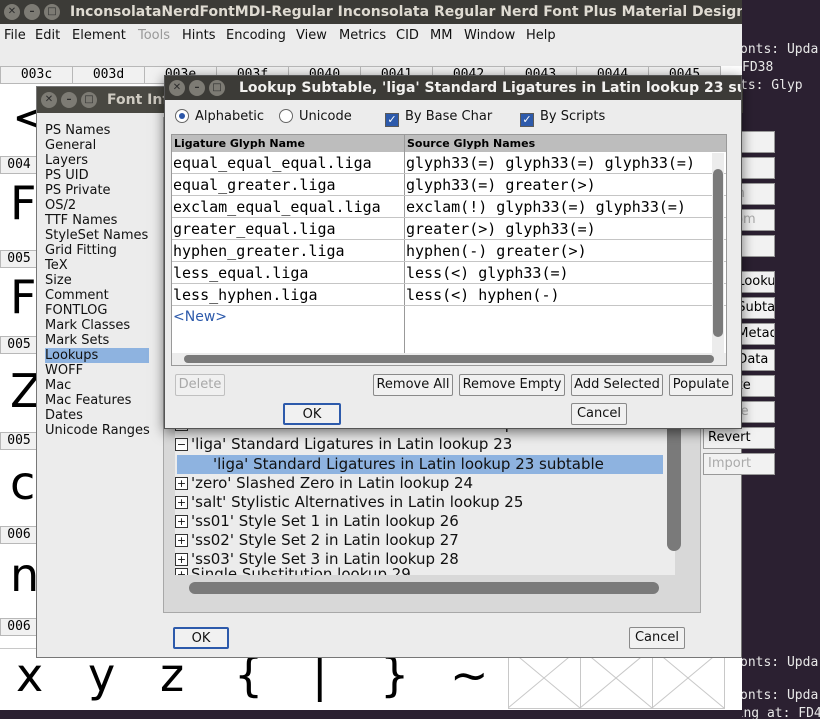 This screenshot has height=719, width=820. I want to click on section-item: FONTLOG, so click(76, 310).